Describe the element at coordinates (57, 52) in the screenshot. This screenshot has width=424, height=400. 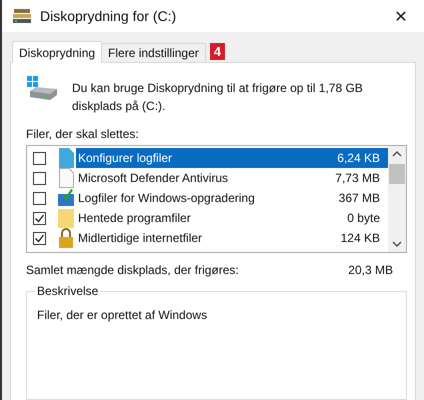
I see `tab: Diskoprydning` at that location.